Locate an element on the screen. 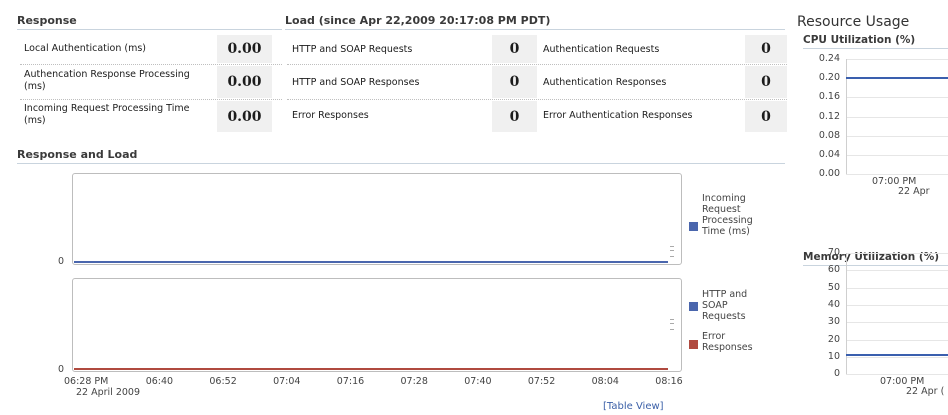 The height and width of the screenshot is (415, 948). load-section-title: Load (since Apr 22,2009 20:17:08 PM PDT) is located at coordinates (418, 20).